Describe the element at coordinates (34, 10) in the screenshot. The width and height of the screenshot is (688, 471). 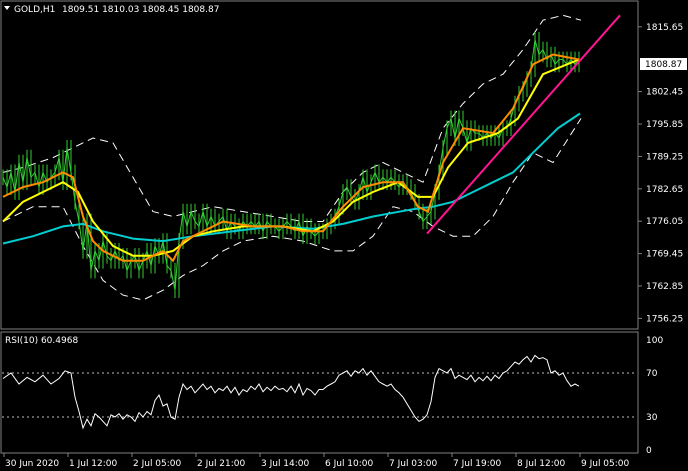
I see `symbol-title: GOLD,H1` at that location.